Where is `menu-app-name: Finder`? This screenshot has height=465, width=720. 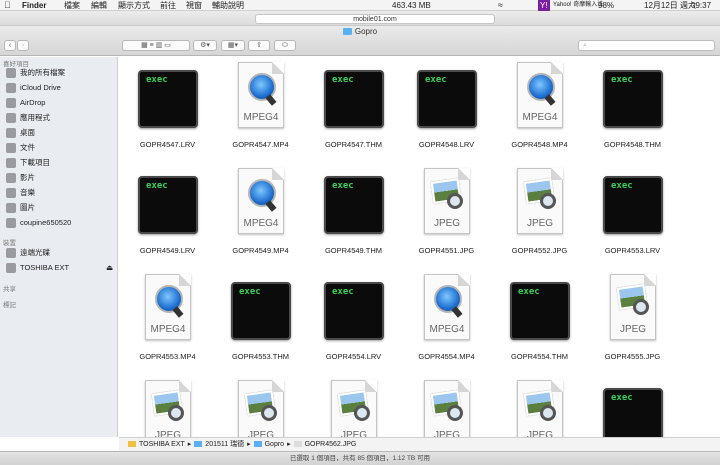 menu-app-name: Finder is located at coordinates (34, 5).